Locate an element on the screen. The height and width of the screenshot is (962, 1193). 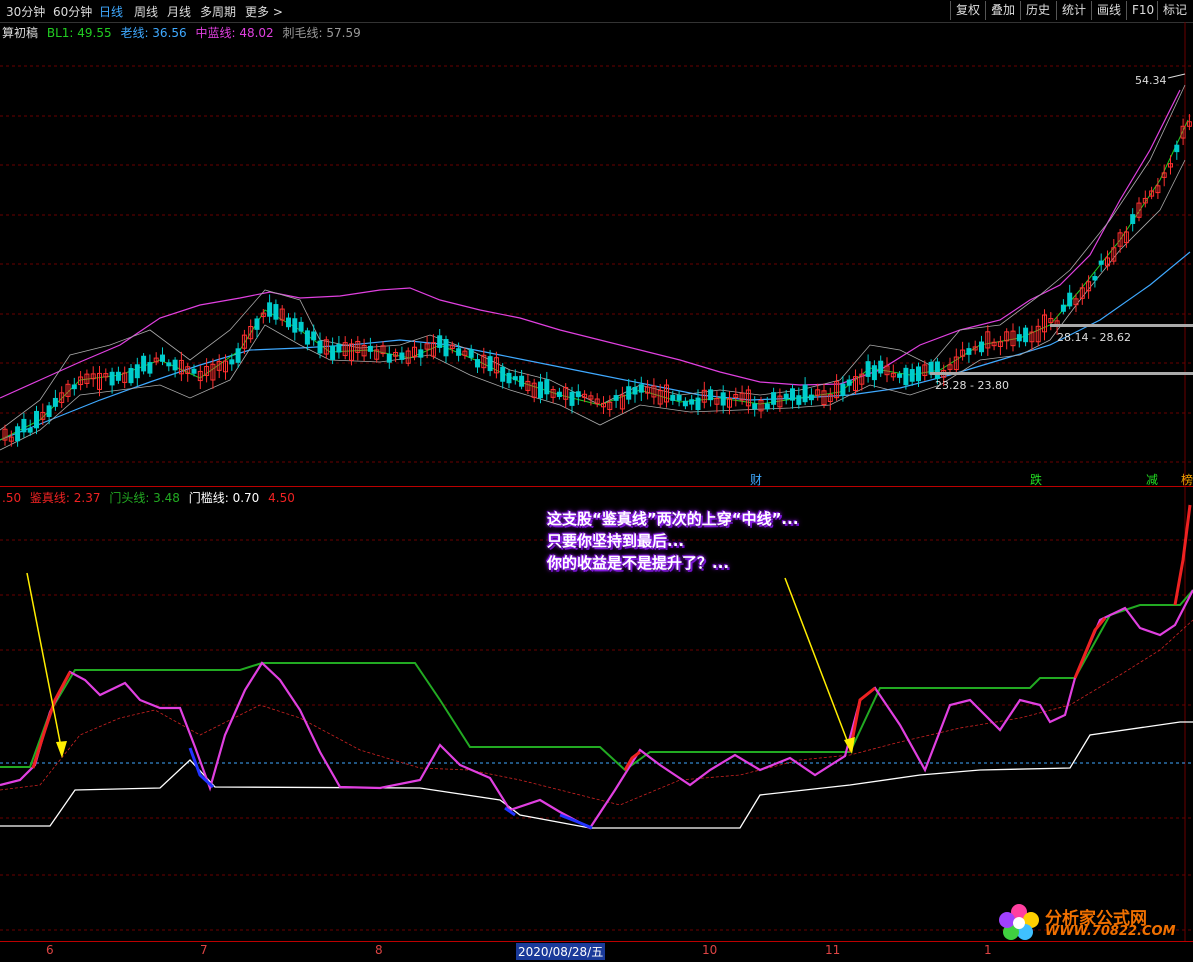
annotation-arrows is located at coordinates (440, 665).